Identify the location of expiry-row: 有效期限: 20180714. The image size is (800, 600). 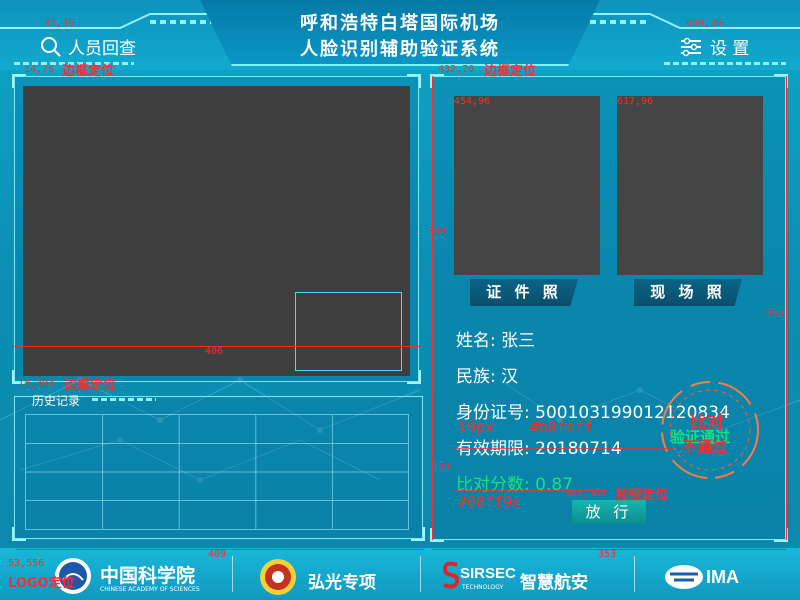
(539, 446).